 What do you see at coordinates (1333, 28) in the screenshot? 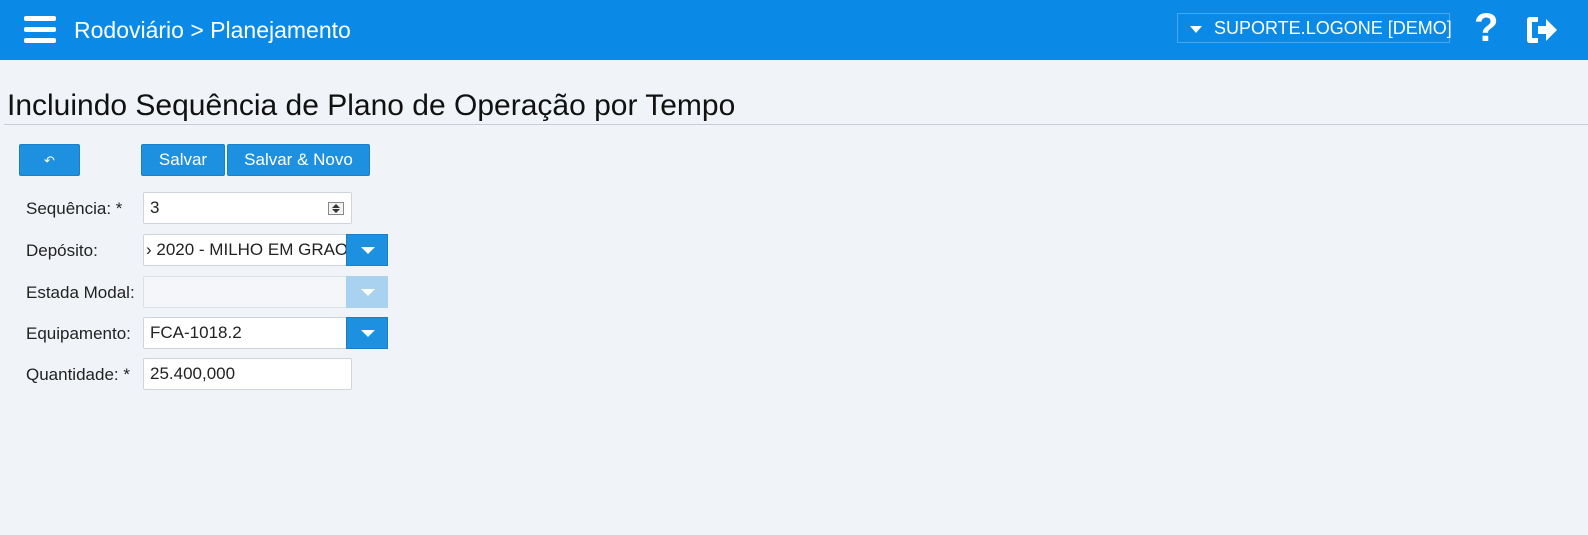
I see `user-name: SUPORTE.LOGONE [DEMO]` at bounding box center [1333, 28].